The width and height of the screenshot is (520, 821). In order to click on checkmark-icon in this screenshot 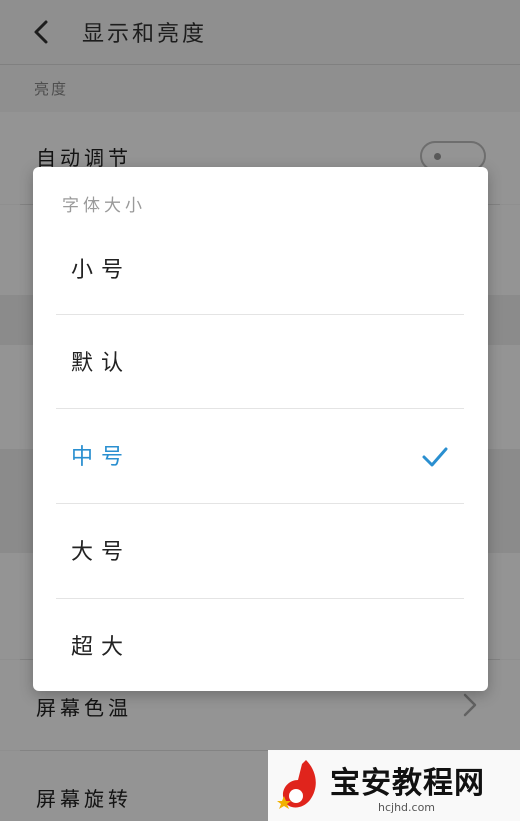, I will do `click(435, 457)`.